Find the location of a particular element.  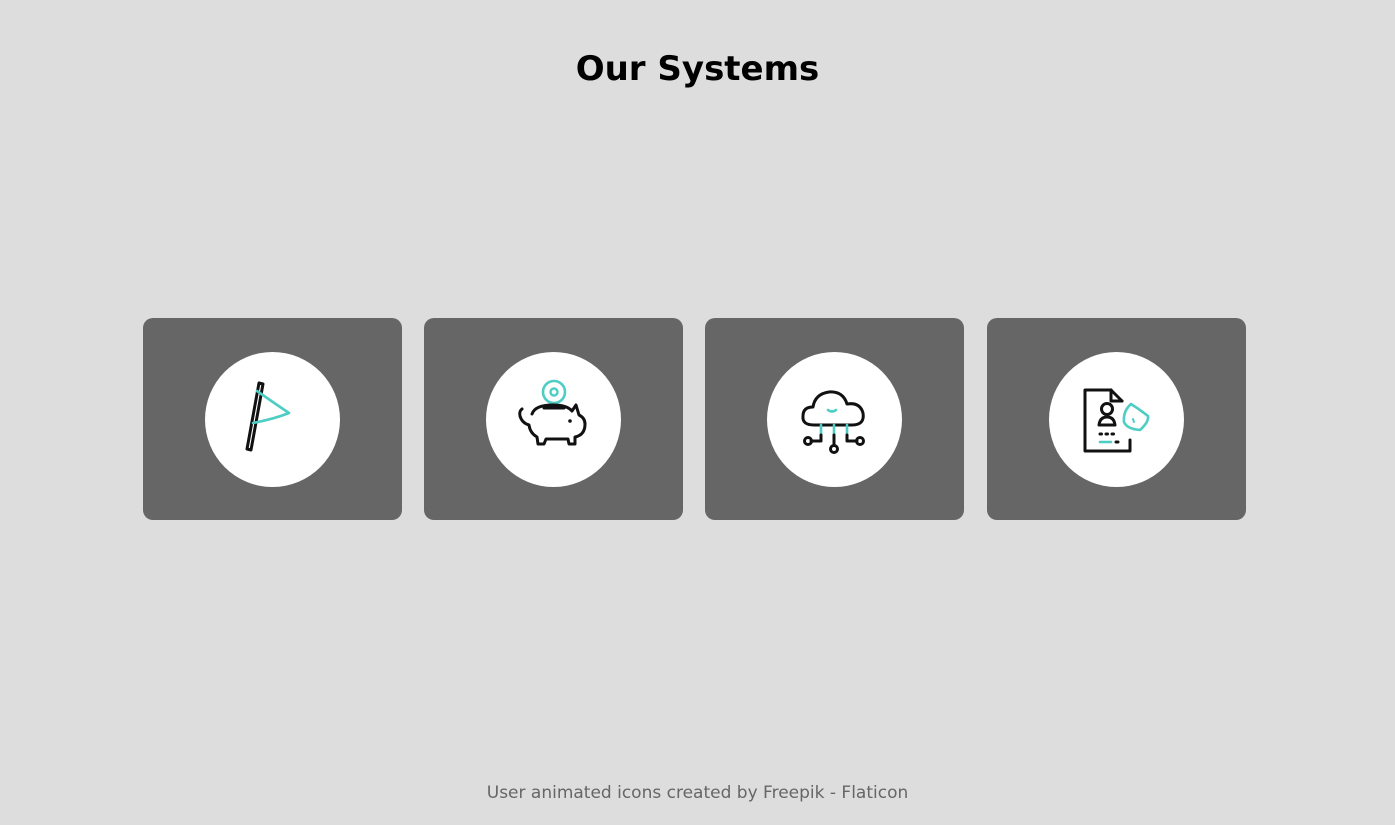

cloud-network-icon is located at coordinates (833, 422).